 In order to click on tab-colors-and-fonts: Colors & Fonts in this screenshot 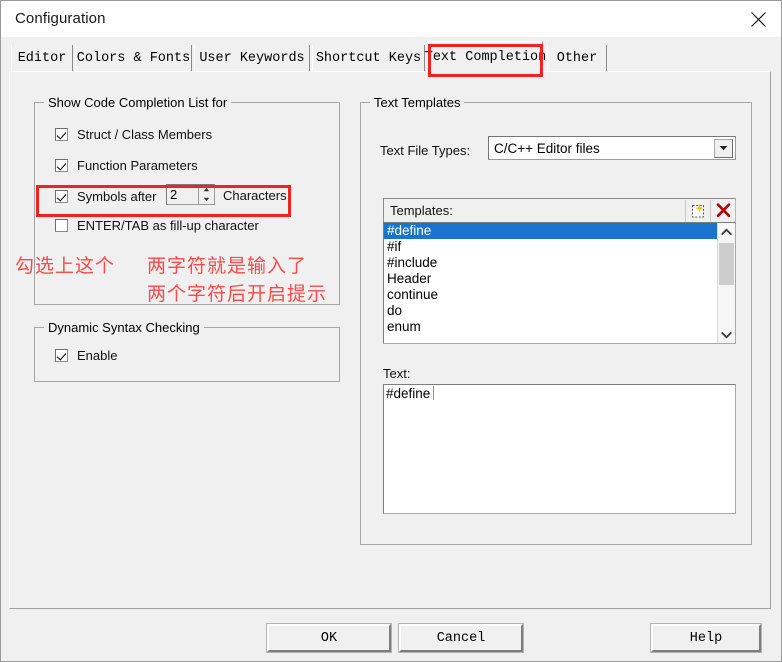, I will do `click(133, 58)`.